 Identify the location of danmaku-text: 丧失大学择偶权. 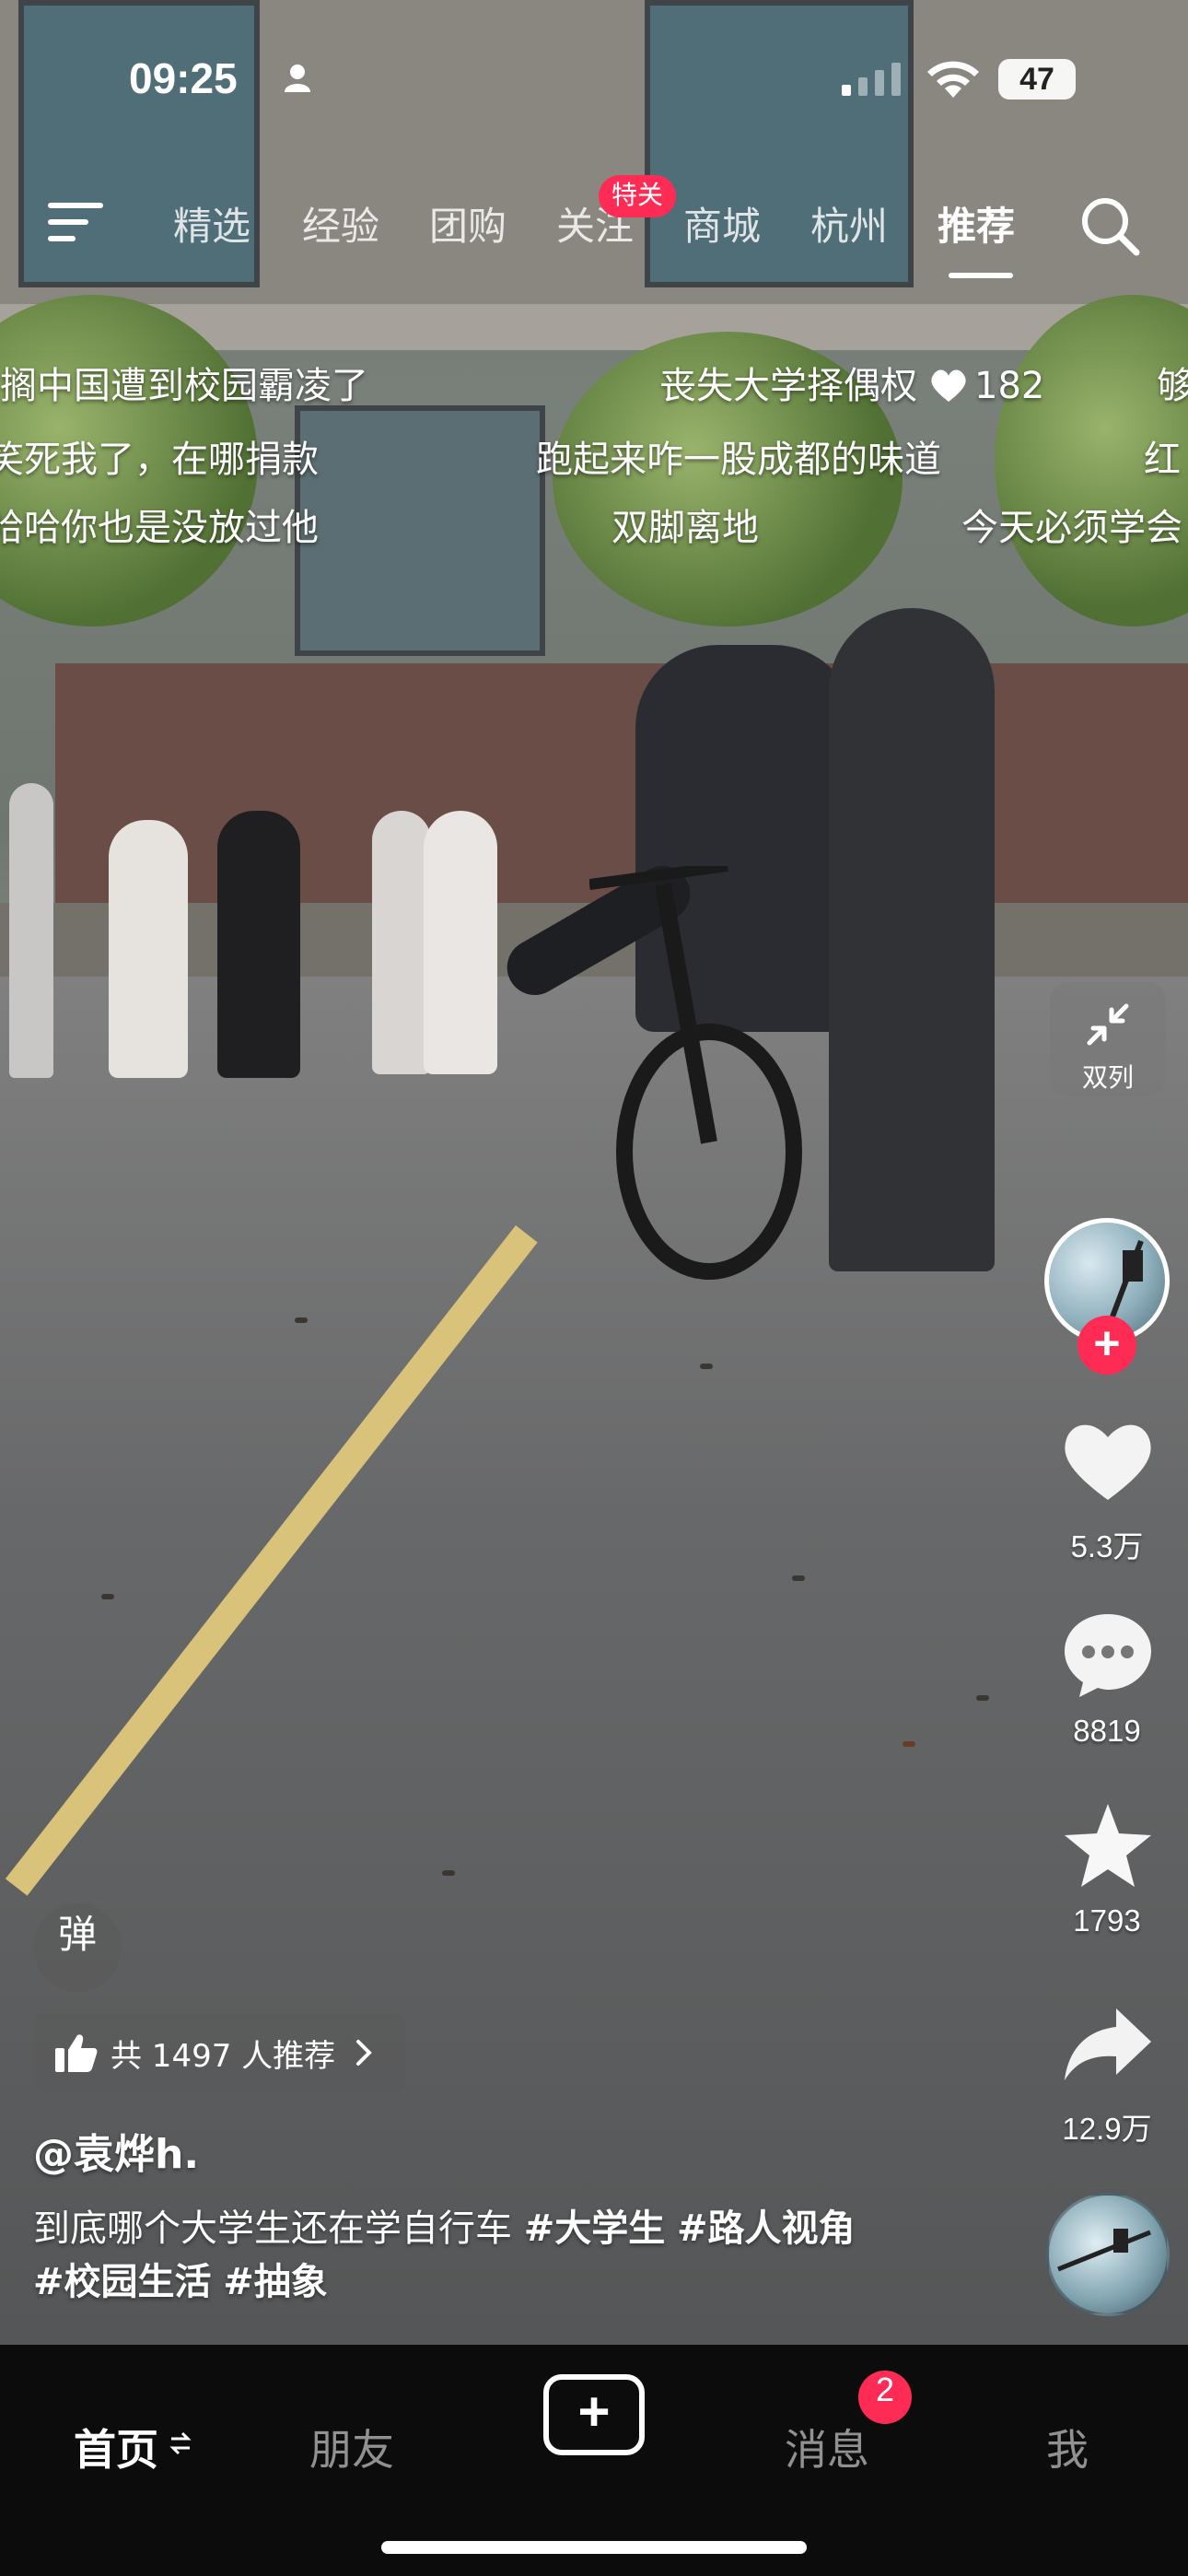
(788, 386).